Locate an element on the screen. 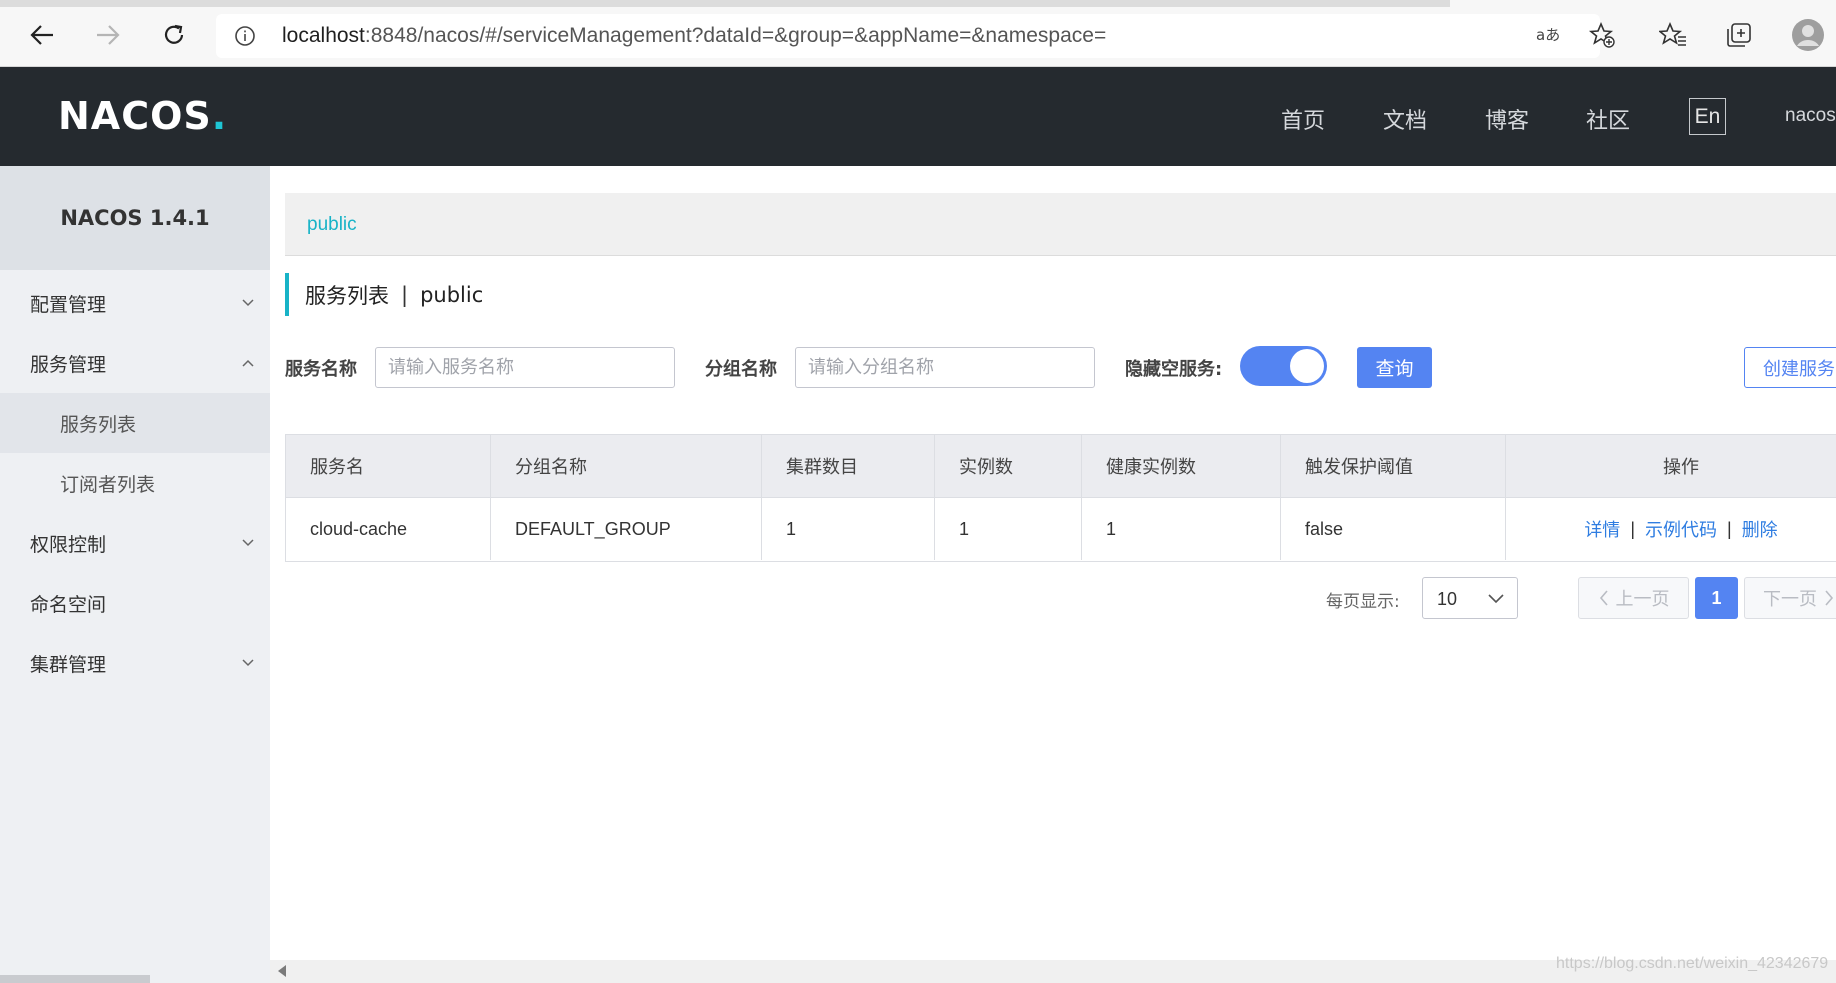 This screenshot has width=1836, height=983. sample-code-link: 示例代码 is located at coordinates (1681, 529).